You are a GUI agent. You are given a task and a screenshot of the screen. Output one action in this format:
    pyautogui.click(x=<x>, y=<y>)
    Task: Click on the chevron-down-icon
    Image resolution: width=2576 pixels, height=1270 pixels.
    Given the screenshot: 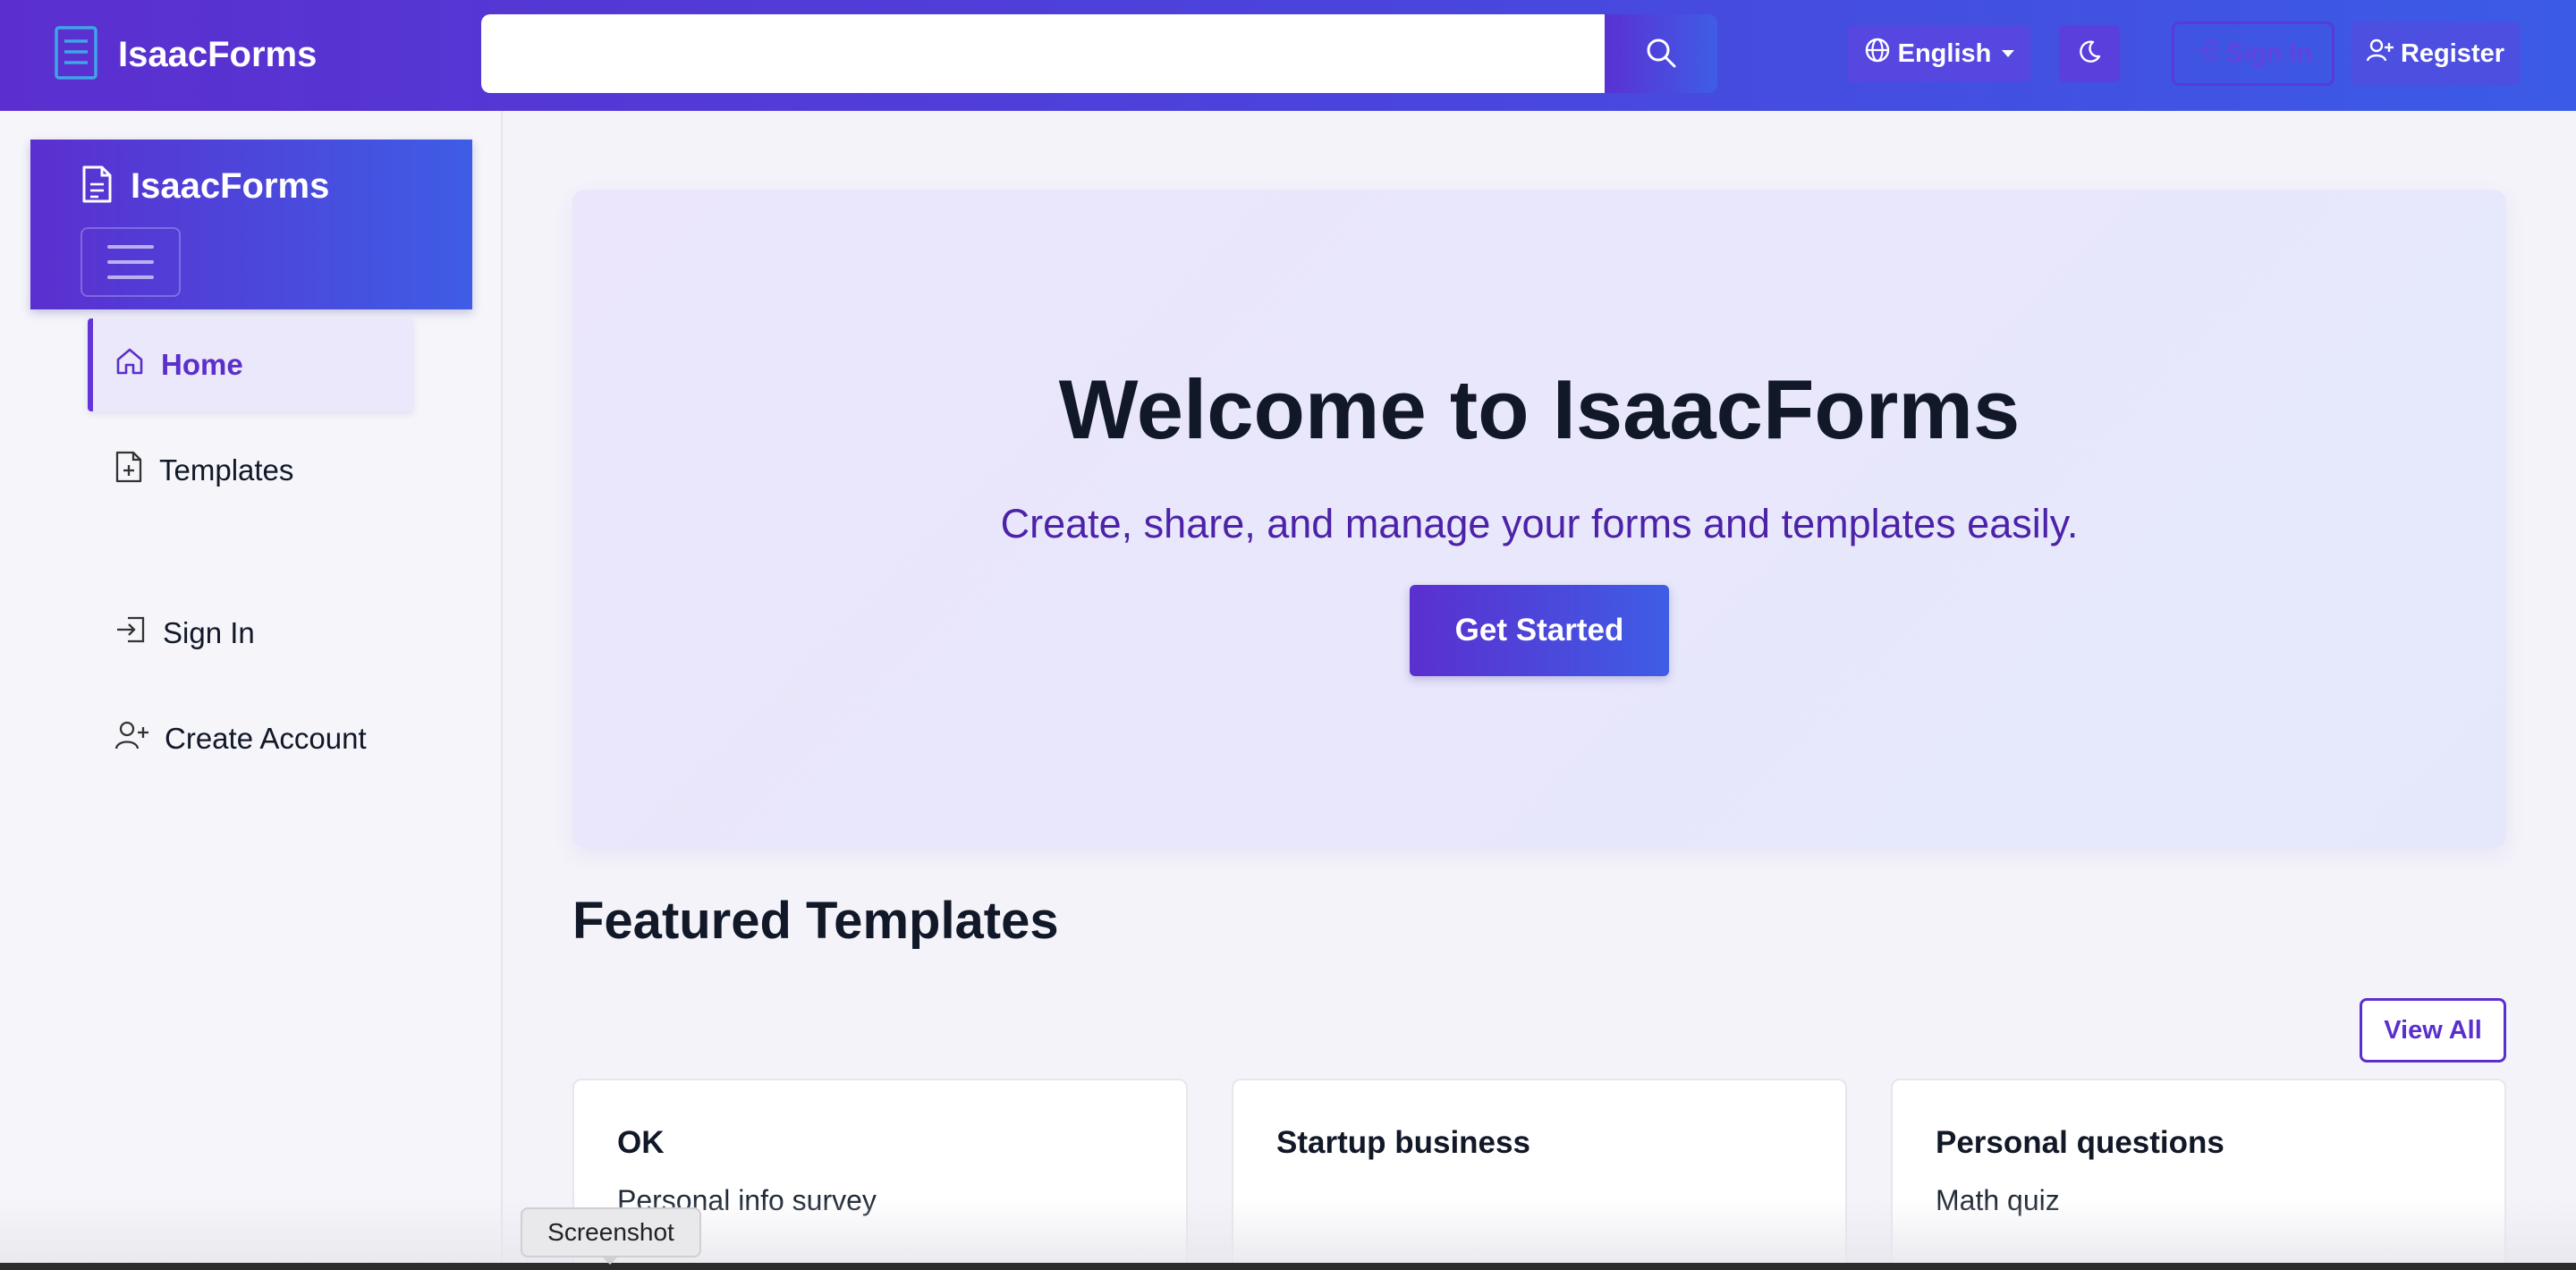 What is the action you would take?
    pyautogui.click(x=2008, y=53)
    